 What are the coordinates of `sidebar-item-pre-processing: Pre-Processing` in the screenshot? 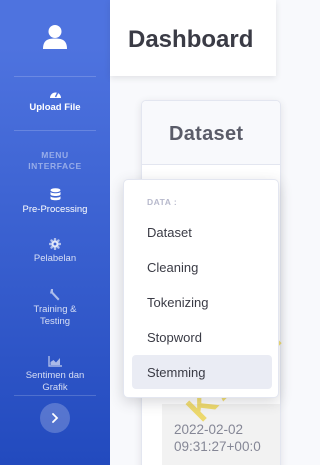 It's located at (55, 202).